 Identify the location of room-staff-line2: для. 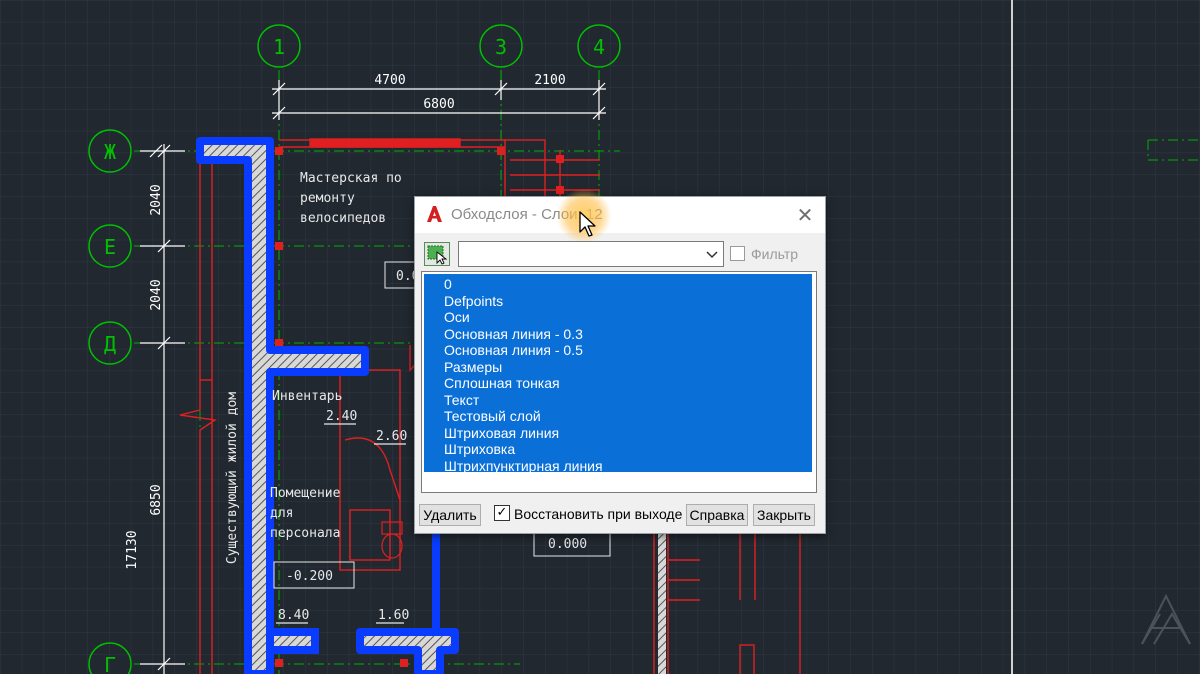
(281, 513).